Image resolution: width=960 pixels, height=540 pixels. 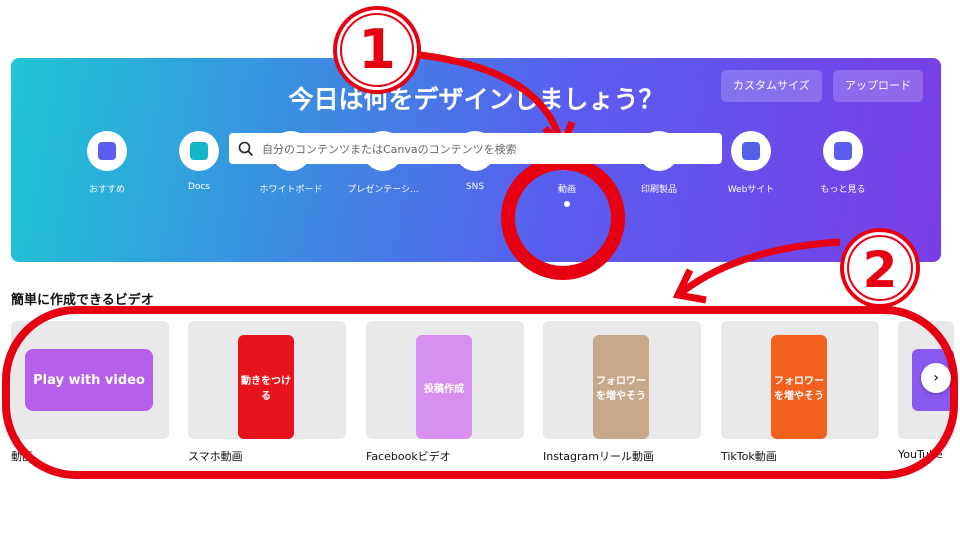 What do you see at coordinates (920, 454) in the screenshot?
I see `template-label: YouTube` at bounding box center [920, 454].